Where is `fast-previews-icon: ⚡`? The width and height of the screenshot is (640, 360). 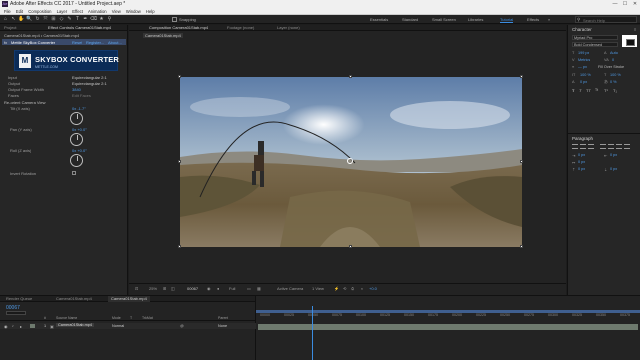 fast-previews-icon: ⚡ is located at coordinates (336, 288).